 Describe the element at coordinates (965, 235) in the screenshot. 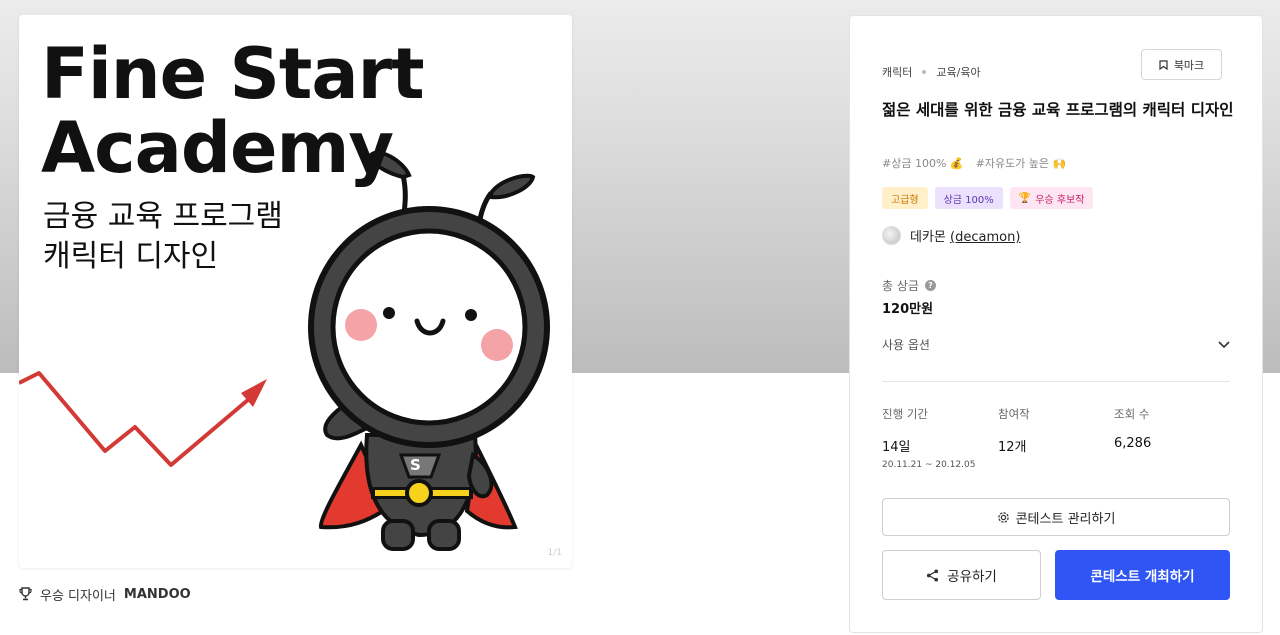

I see `author-name: 데카몬 (decamon)` at that location.